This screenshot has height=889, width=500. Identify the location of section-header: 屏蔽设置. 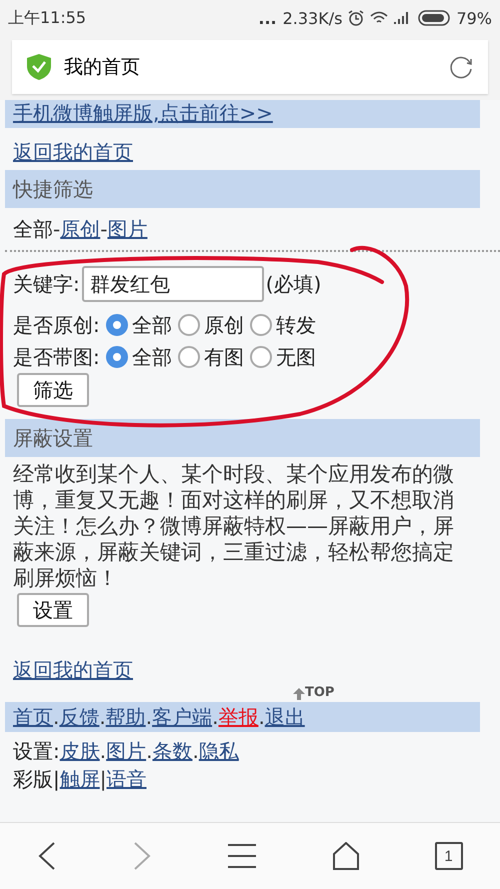
(242, 438).